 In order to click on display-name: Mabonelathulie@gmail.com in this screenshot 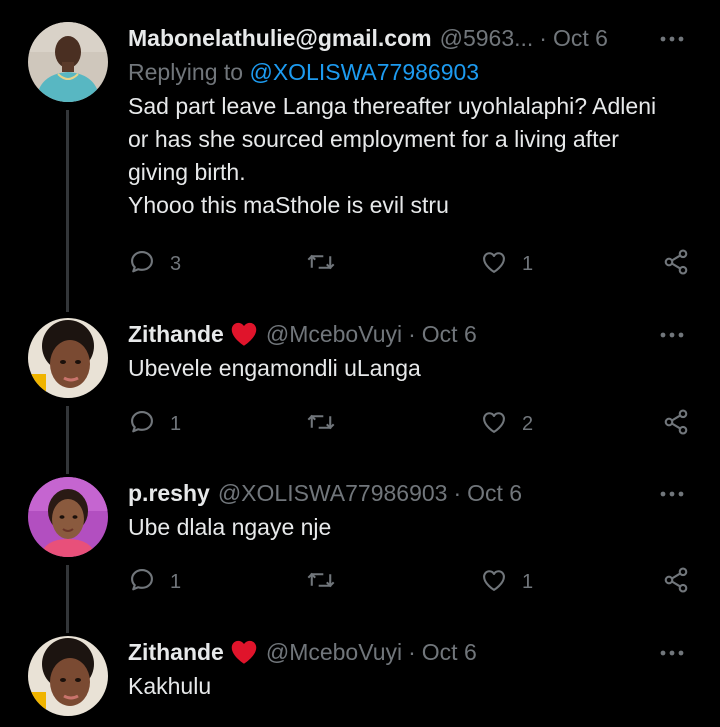, I will do `click(280, 38)`.